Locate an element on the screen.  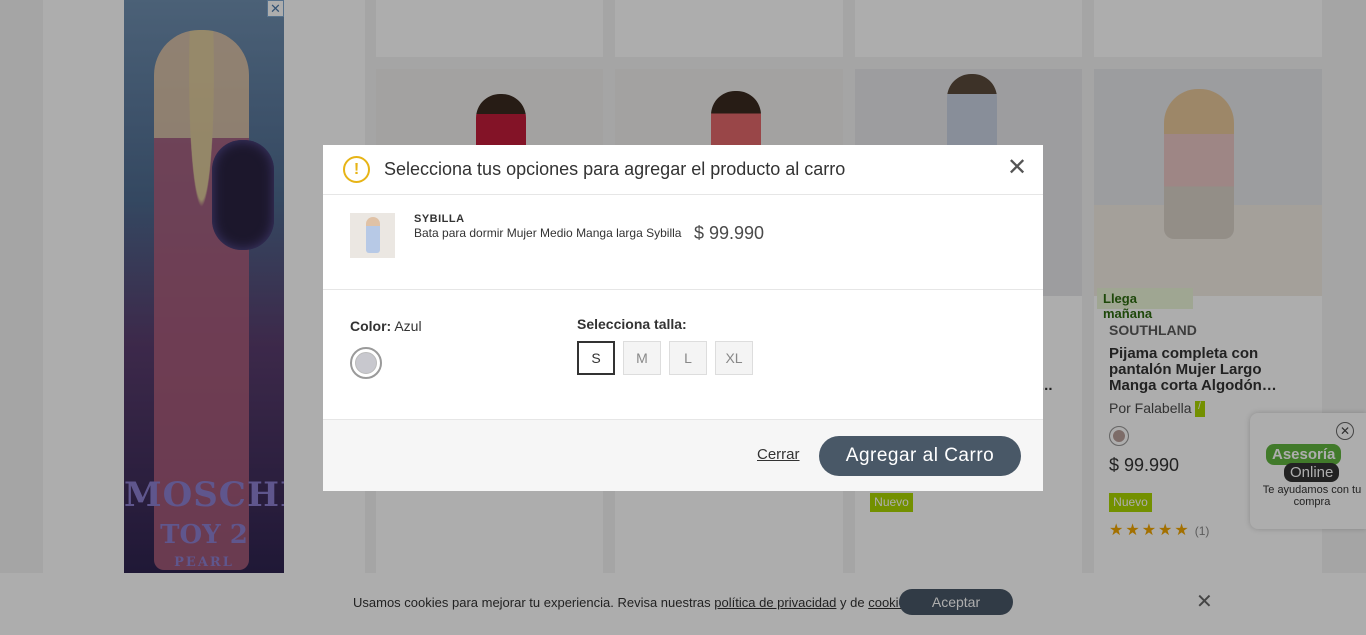
product-thumbnail is located at coordinates (372, 235).